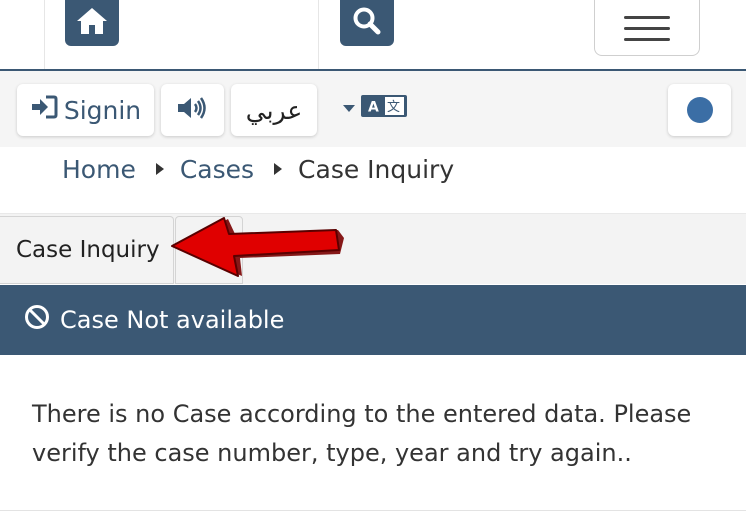  I want to click on breadcrumb-current: Case Inquiry, so click(376, 169).